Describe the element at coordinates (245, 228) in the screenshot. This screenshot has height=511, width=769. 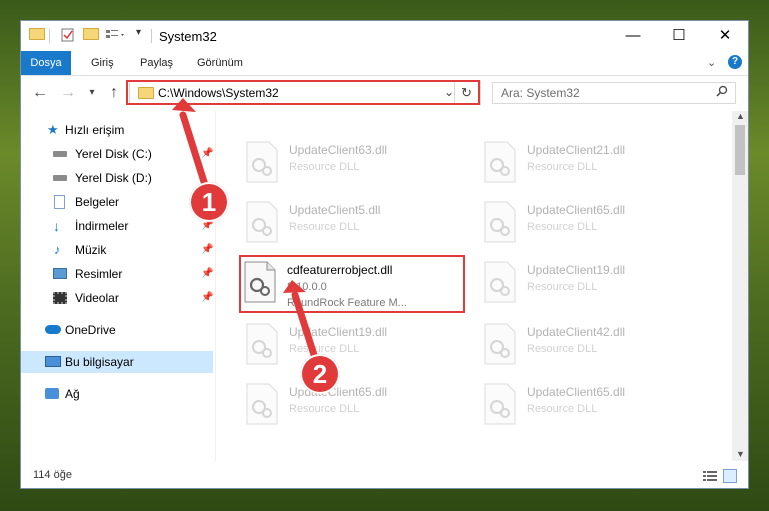
I see `annotation-arrows` at that location.